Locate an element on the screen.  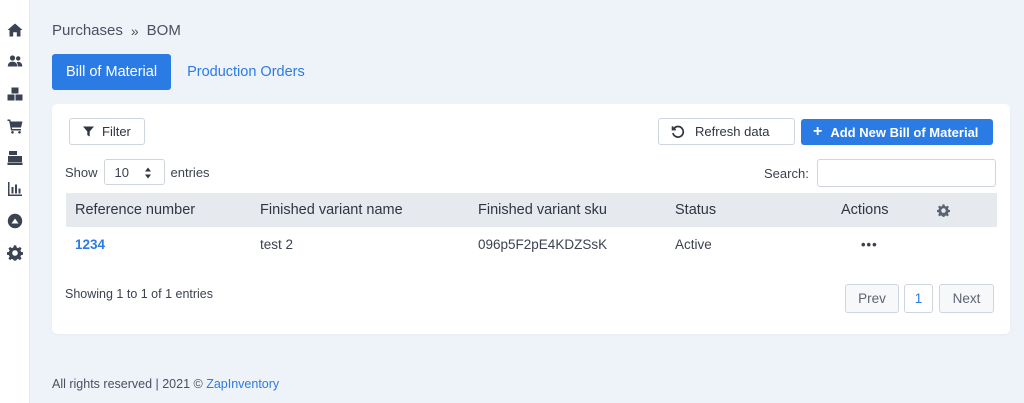
search-label: Search: is located at coordinates (786, 173).